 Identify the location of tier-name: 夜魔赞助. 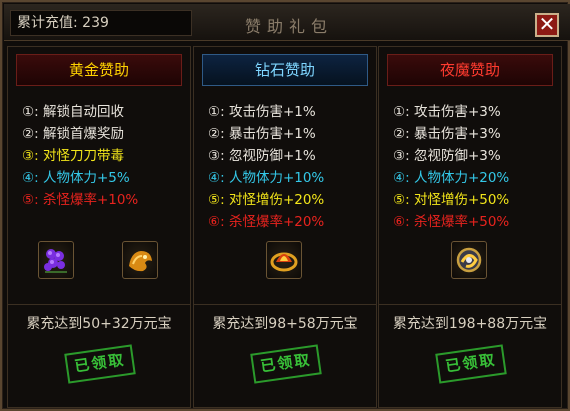
(469, 70).